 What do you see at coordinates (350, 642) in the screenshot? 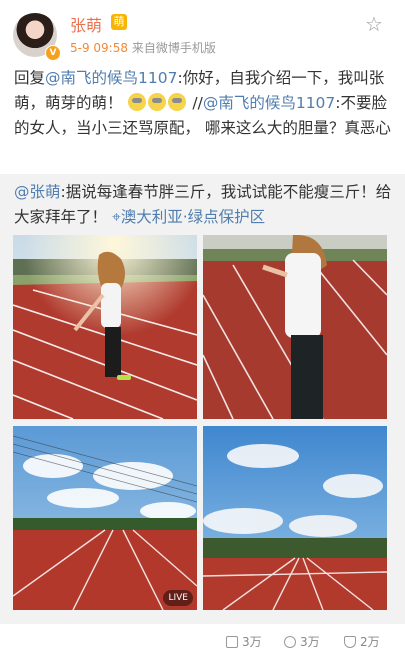
I see `thumbs-up-icon` at bounding box center [350, 642].